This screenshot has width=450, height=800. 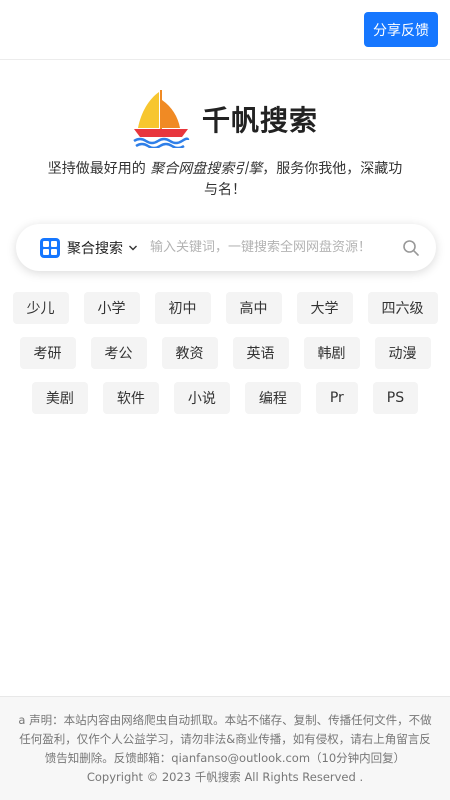 I want to click on tag-item: 考研, so click(x=47, y=353).